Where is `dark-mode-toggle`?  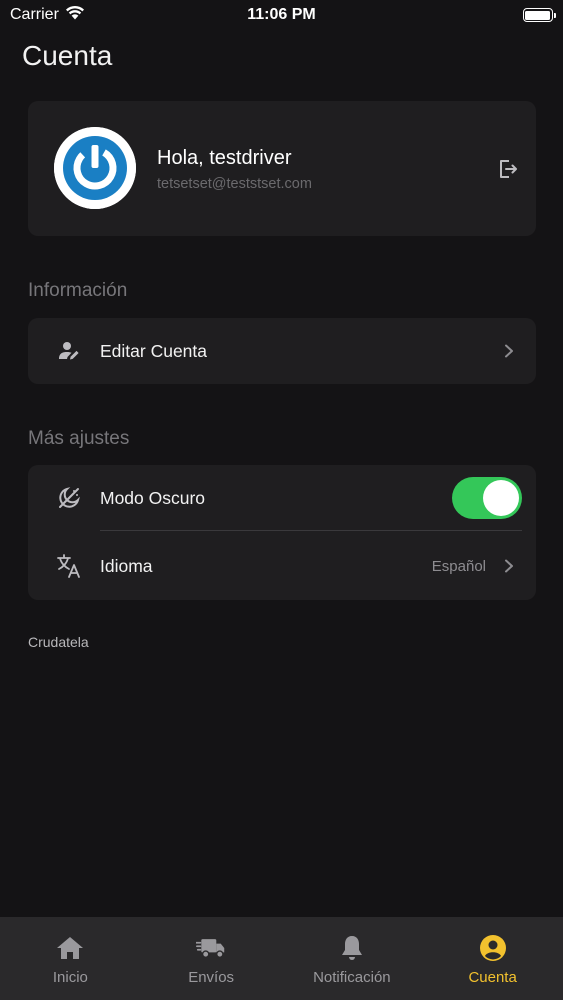
dark-mode-toggle is located at coordinates (487, 498).